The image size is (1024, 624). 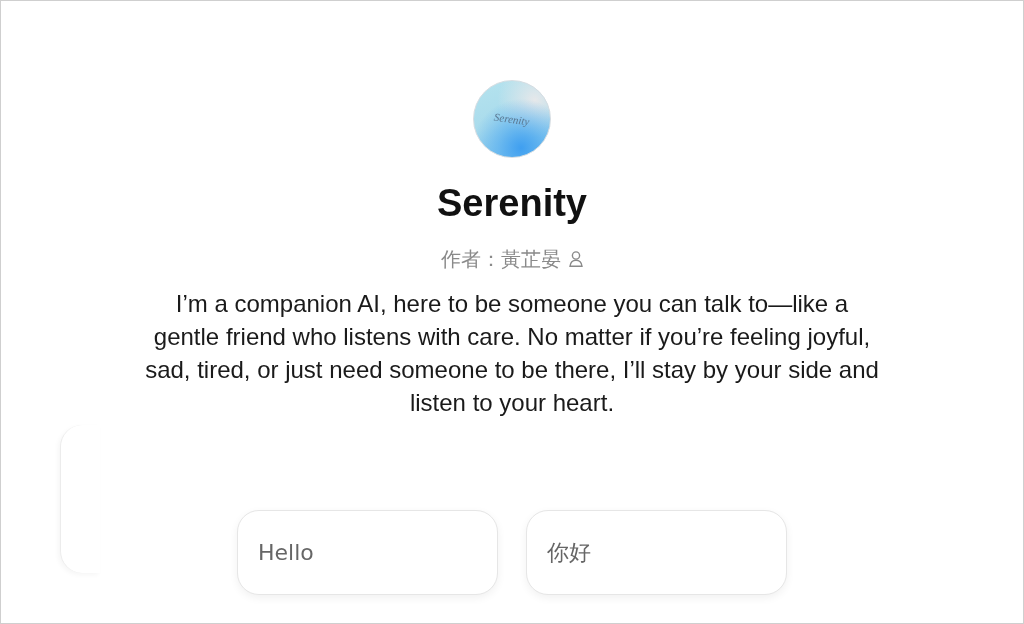 What do you see at coordinates (512, 119) in the screenshot?
I see `avatar-signature: Serenity` at bounding box center [512, 119].